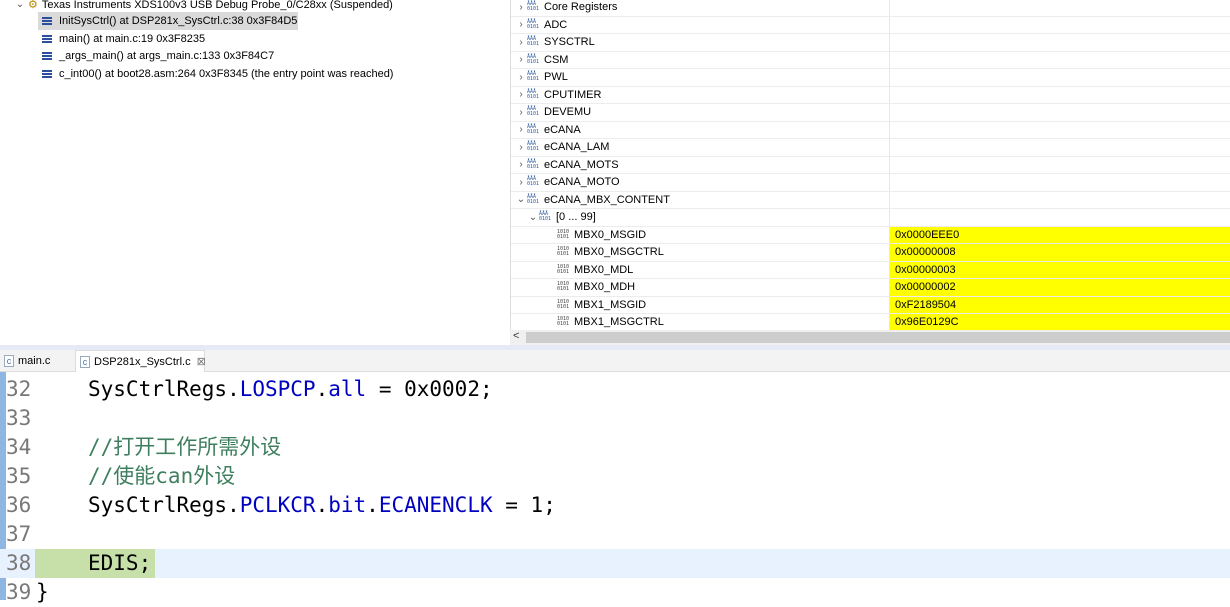 This screenshot has width=1230, height=607. Describe the element at coordinates (870, 130) in the screenshot. I see `register-group-row: › ÅÅÅ 0101 eCANA` at that location.